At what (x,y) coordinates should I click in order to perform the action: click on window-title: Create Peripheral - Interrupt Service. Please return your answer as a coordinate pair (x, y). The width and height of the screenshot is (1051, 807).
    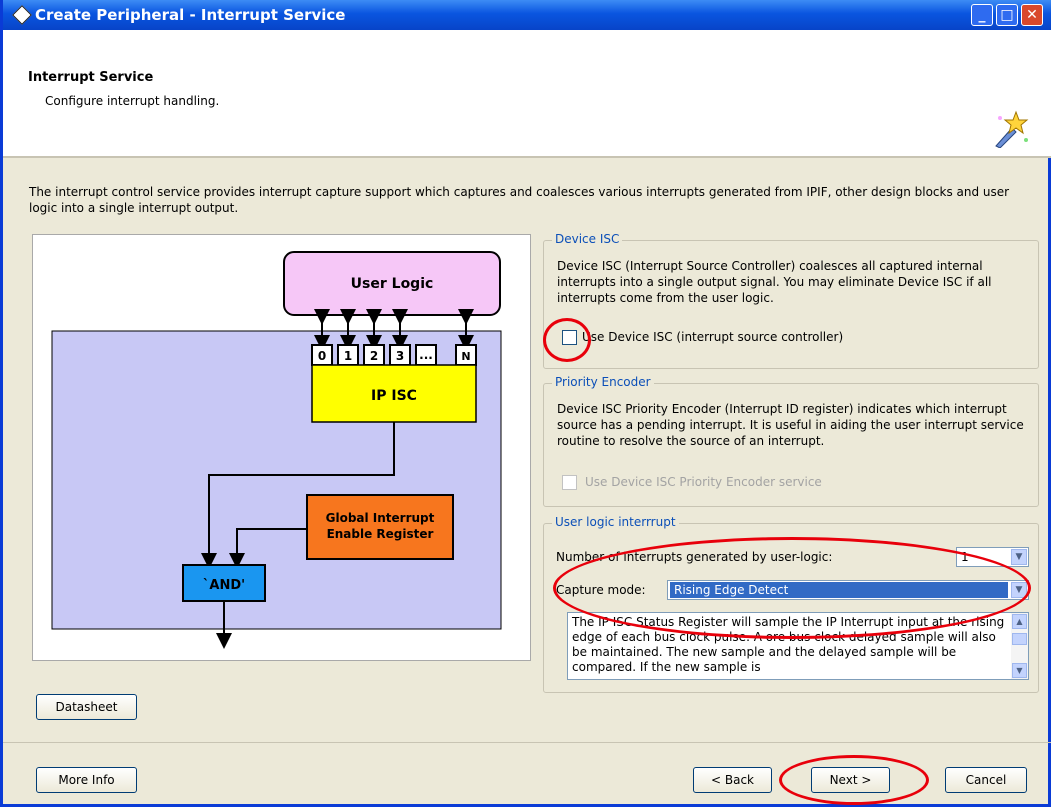
    Looking at the image, I should click on (190, 15).